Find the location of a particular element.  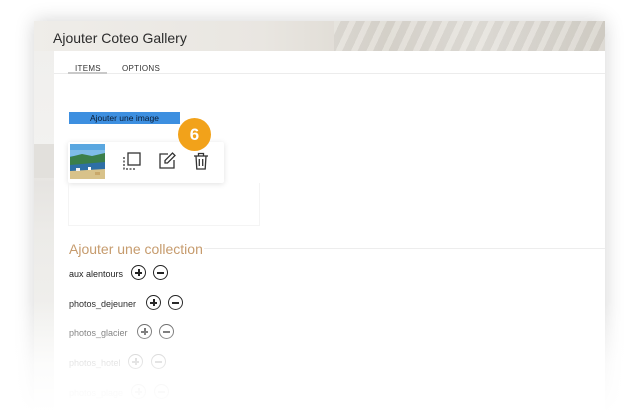

dialog-header: Ajouter Coteo Gallery is located at coordinates (319, 36).